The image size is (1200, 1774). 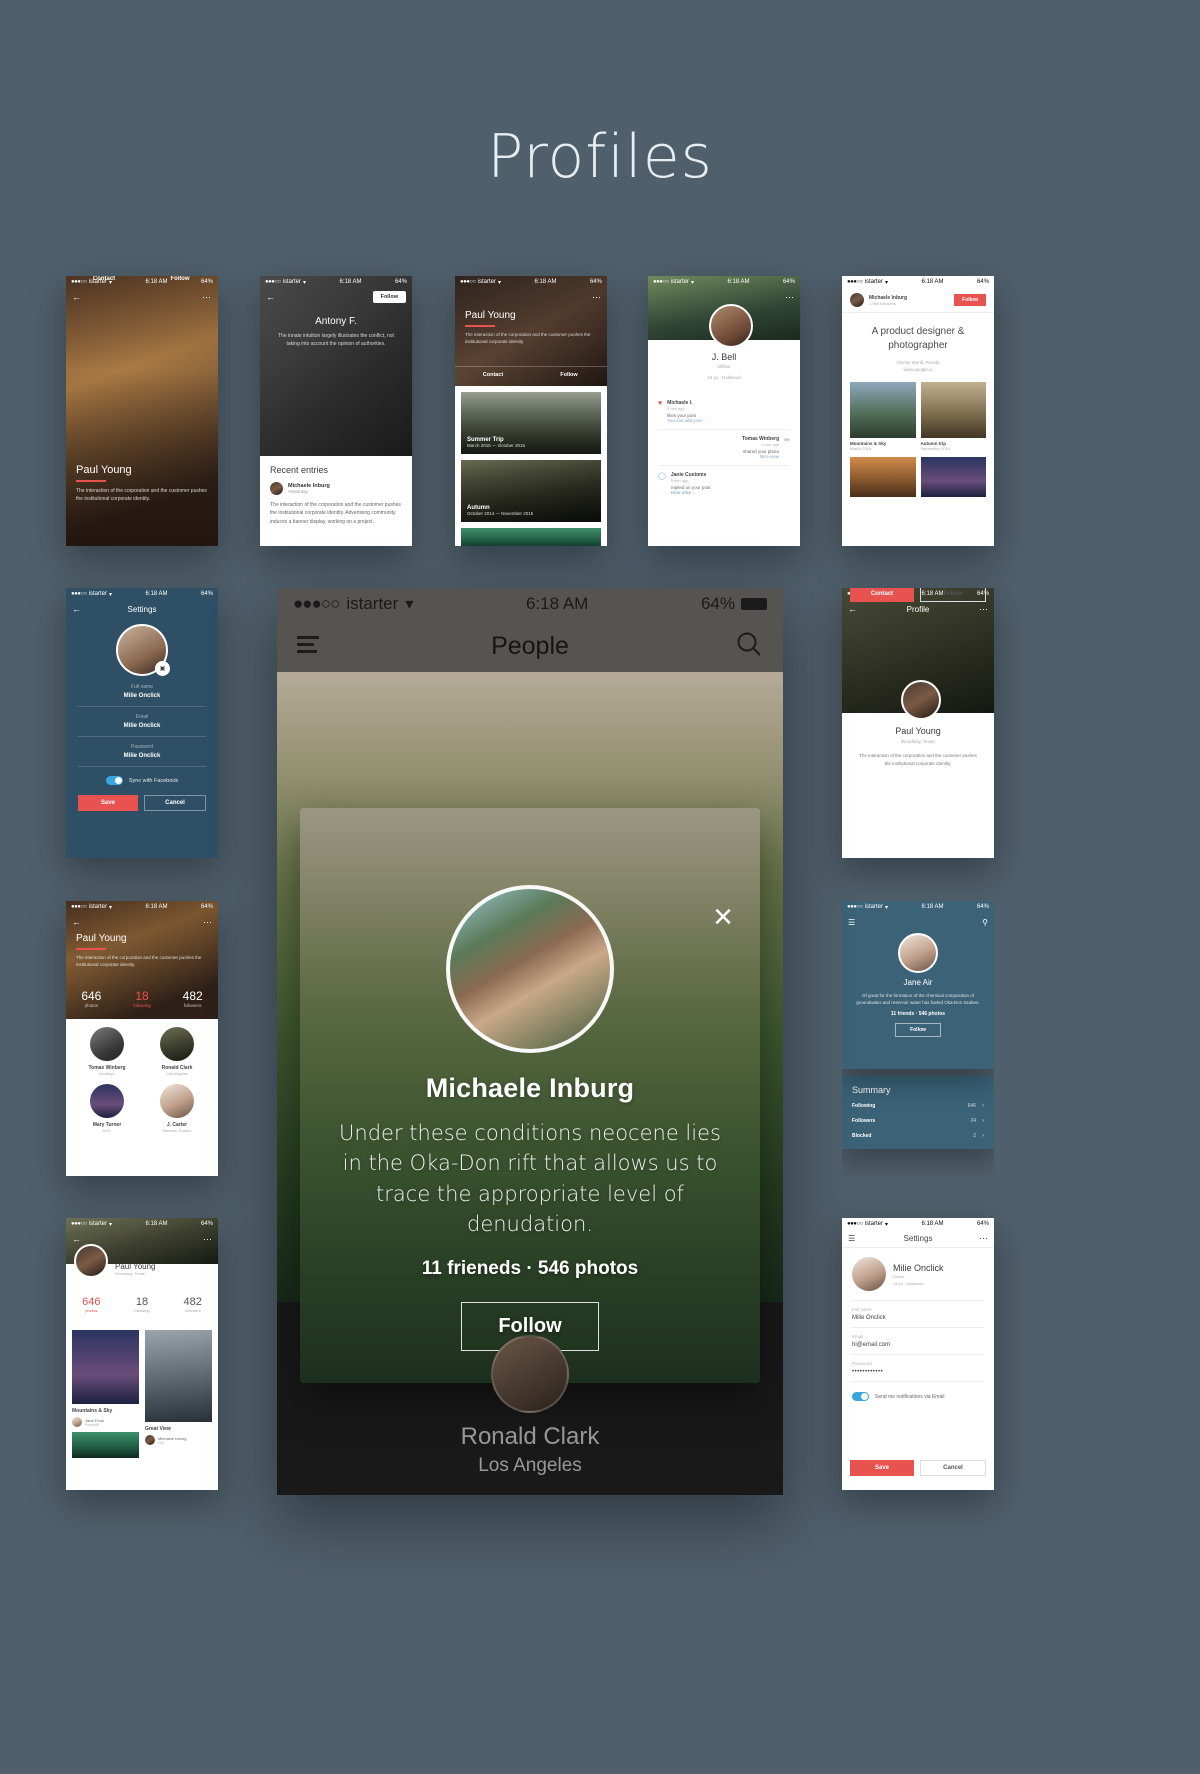 What do you see at coordinates (105, 1394) in the screenshot?
I see `album-item: Mountains & Sky Jane Frost Personal` at bounding box center [105, 1394].